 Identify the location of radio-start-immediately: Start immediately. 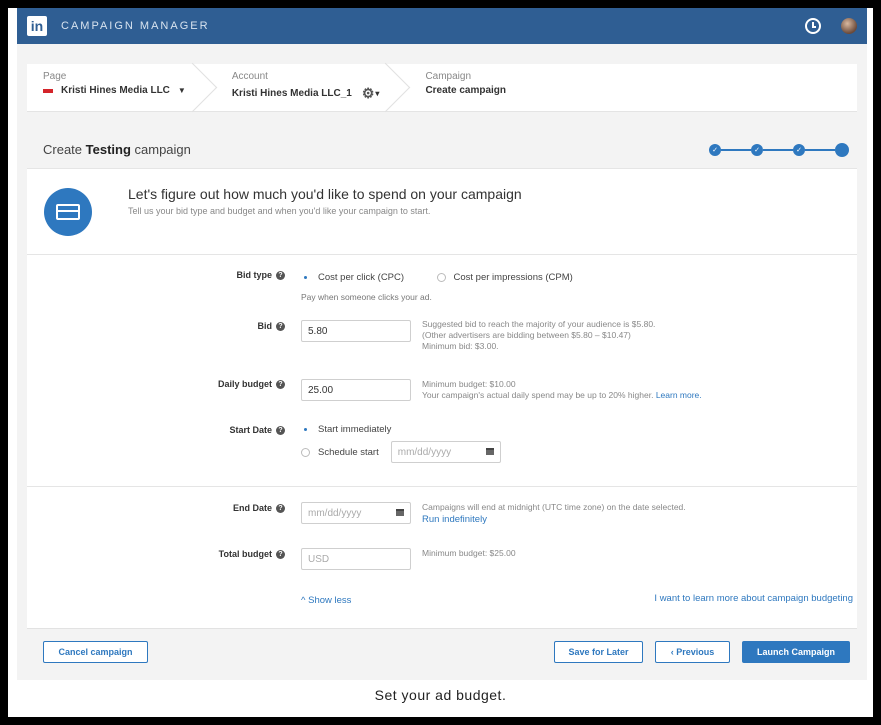
(346, 429).